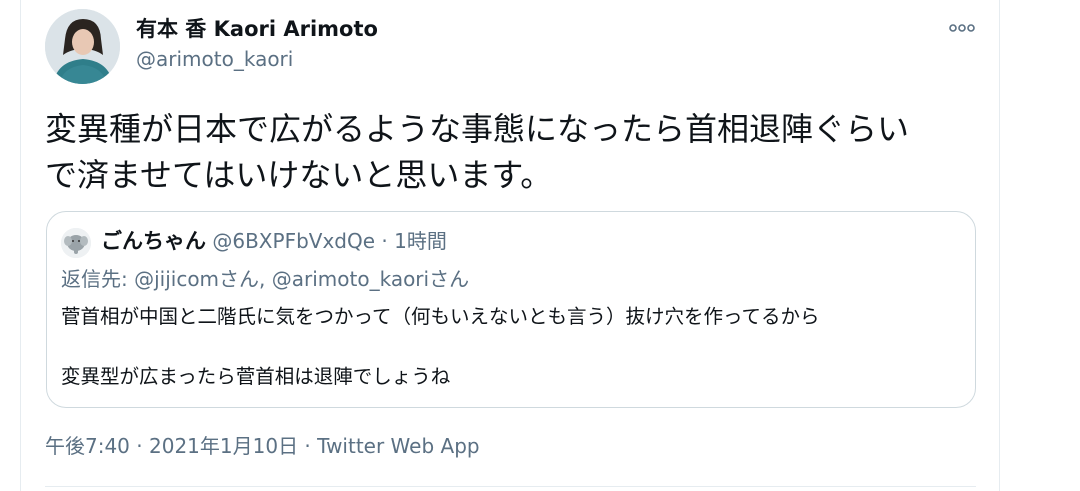  What do you see at coordinates (398, 446) in the screenshot?
I see `tweet-source: Twitter Web App` at bounding box center [398, 446].